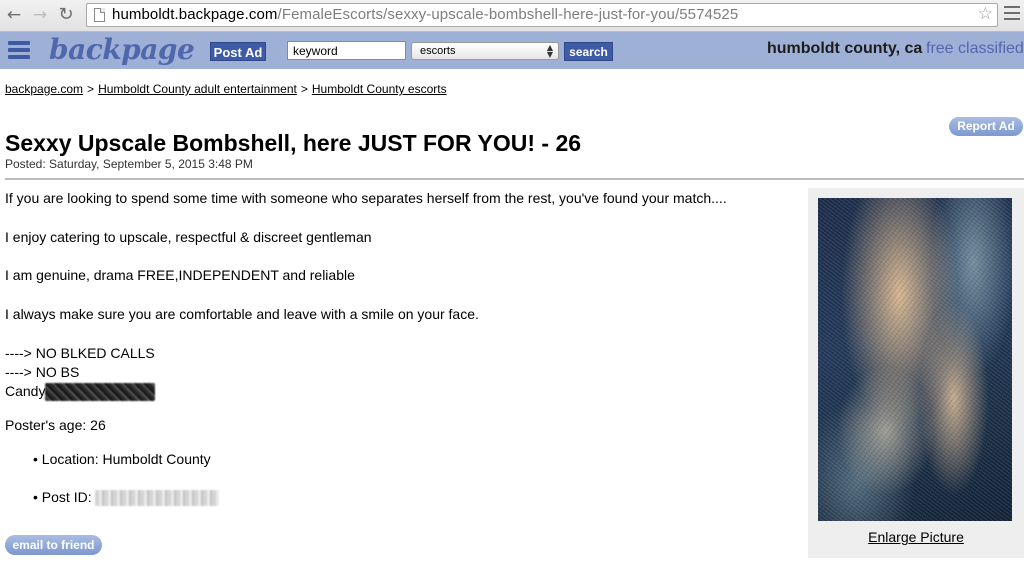 This screenshot has width=1024, height=567. I want to click on backpage-logo: backpage, so click(122, 49).